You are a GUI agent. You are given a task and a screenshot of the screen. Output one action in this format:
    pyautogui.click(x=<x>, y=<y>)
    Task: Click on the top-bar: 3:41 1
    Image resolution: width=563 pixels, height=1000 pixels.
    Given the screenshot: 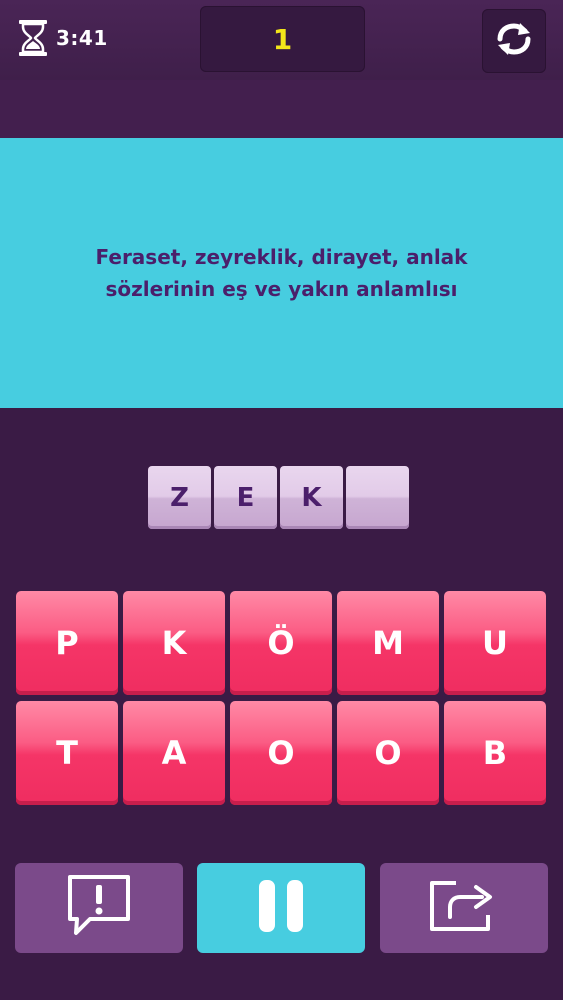 What is the action you would take?
    pyautogui.click(x=281, y=40)
    